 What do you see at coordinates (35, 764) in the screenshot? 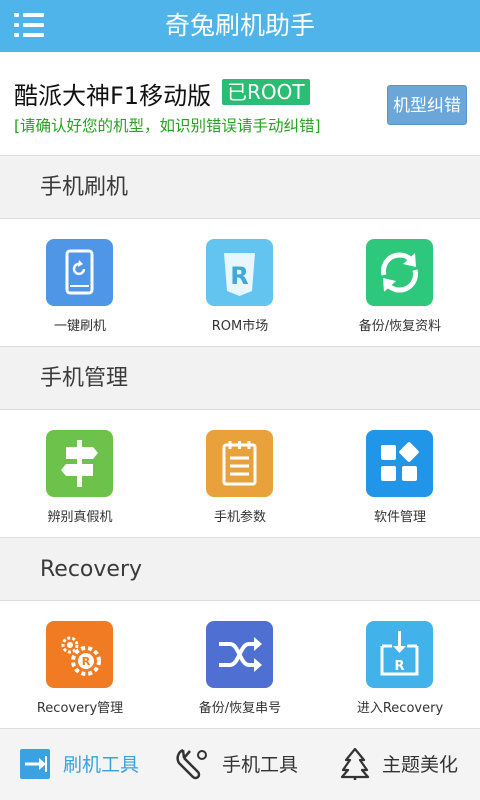
I see `flash-tool-icon` at bounding box center [35, 764].